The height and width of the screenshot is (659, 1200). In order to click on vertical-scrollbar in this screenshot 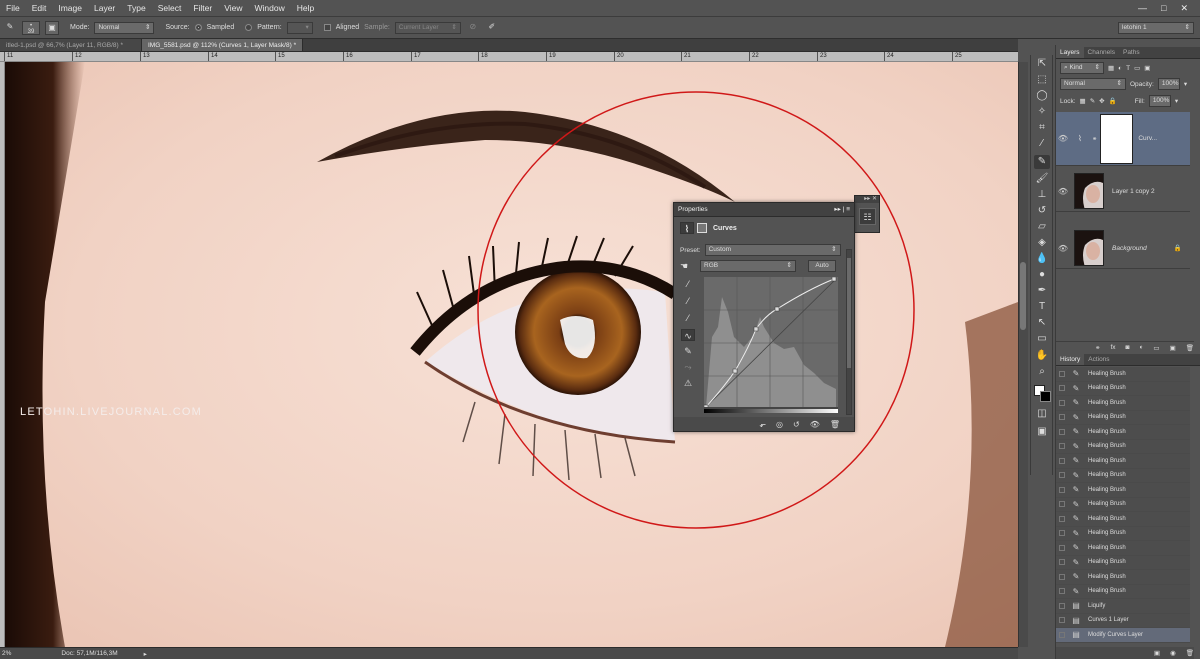, I will do `click(1023, 354)`.